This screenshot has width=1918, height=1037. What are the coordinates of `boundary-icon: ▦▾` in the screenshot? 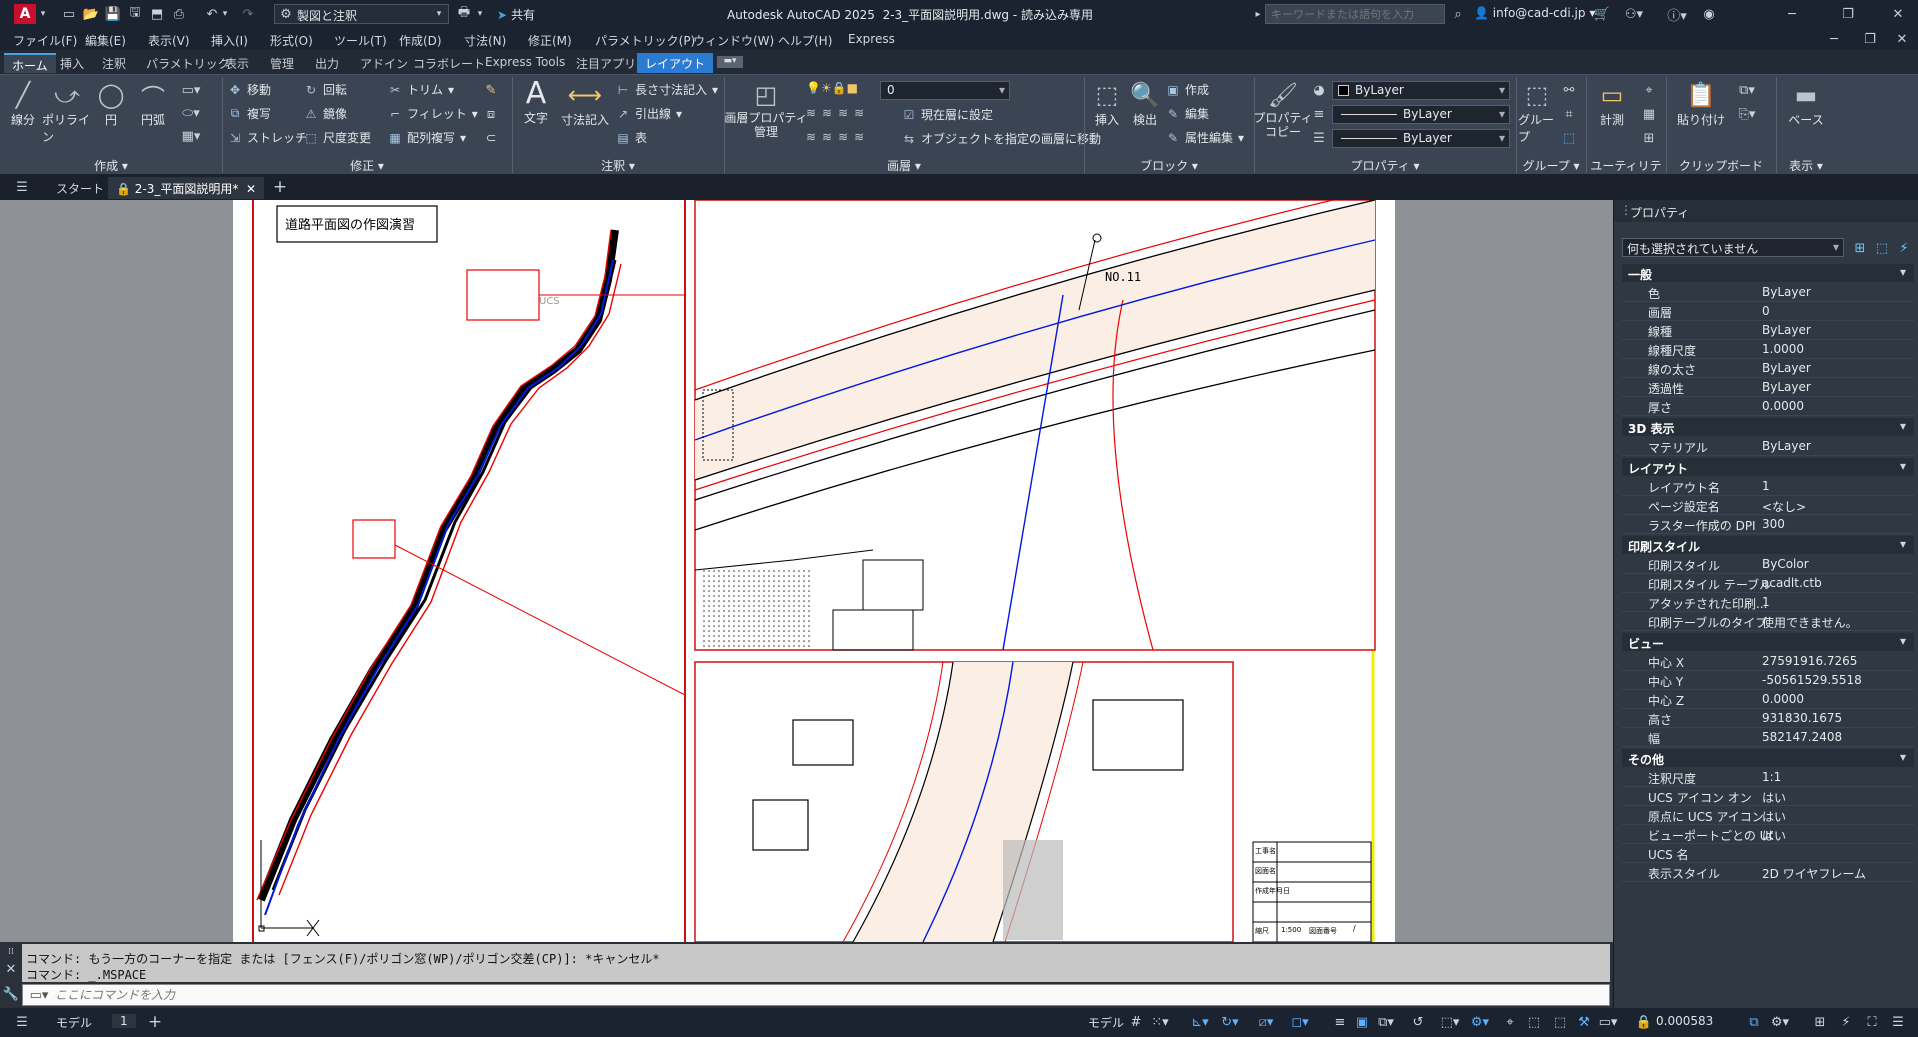 It's located at (191, 136).